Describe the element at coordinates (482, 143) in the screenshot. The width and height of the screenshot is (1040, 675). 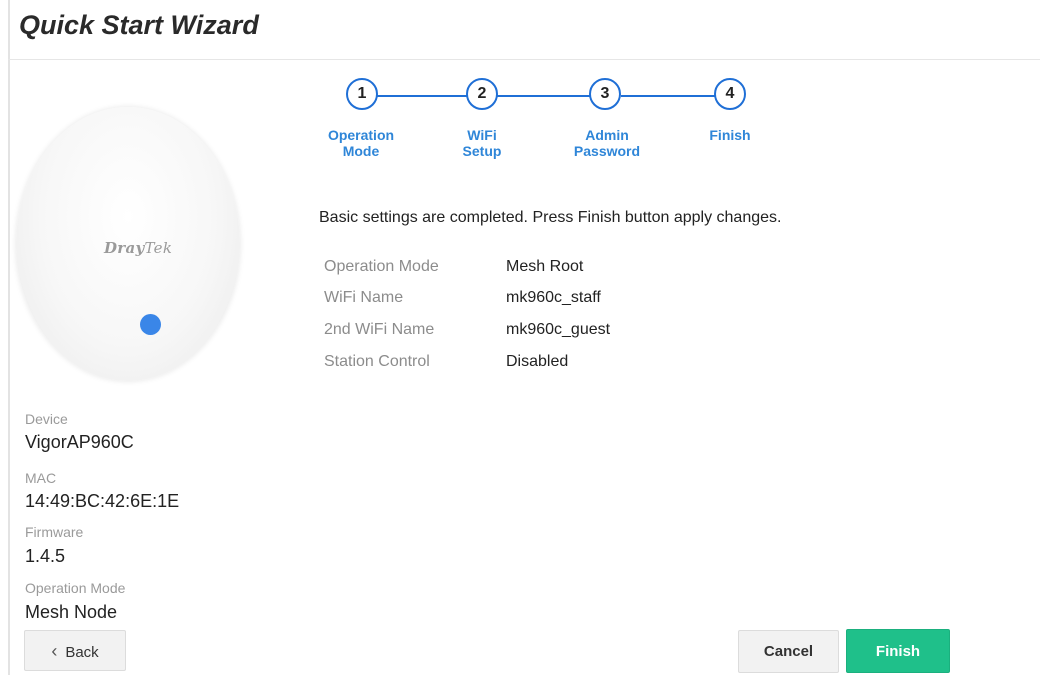
I see `step-2-label: WiFi Setup` at that location.